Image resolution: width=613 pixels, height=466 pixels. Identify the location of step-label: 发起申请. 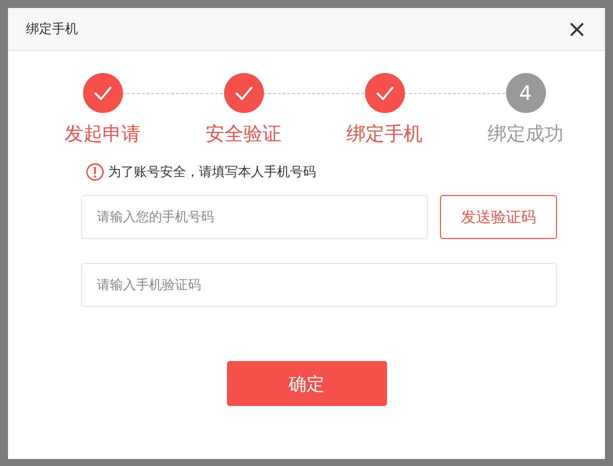
(102, 134).